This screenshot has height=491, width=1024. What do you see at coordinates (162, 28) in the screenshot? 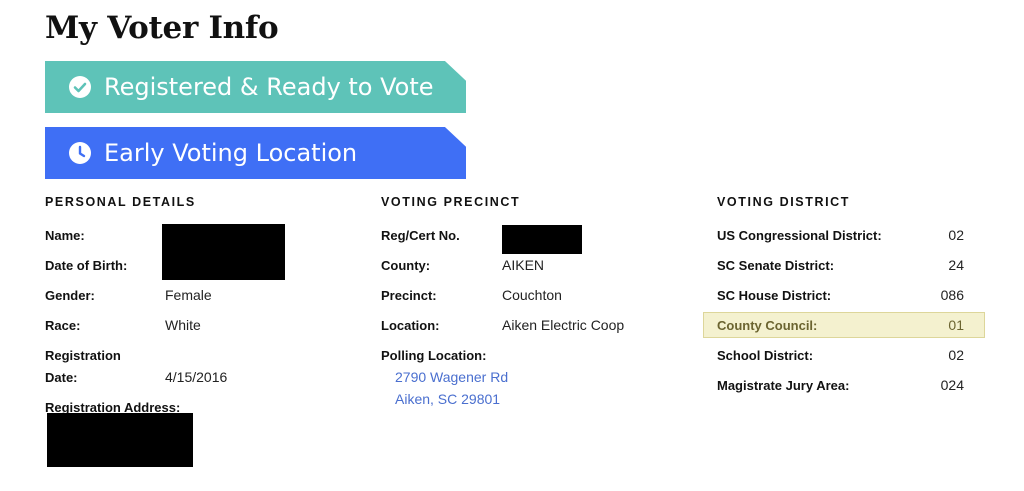
I see `page-title: My Voter Info` at bounding box center [162, 28].